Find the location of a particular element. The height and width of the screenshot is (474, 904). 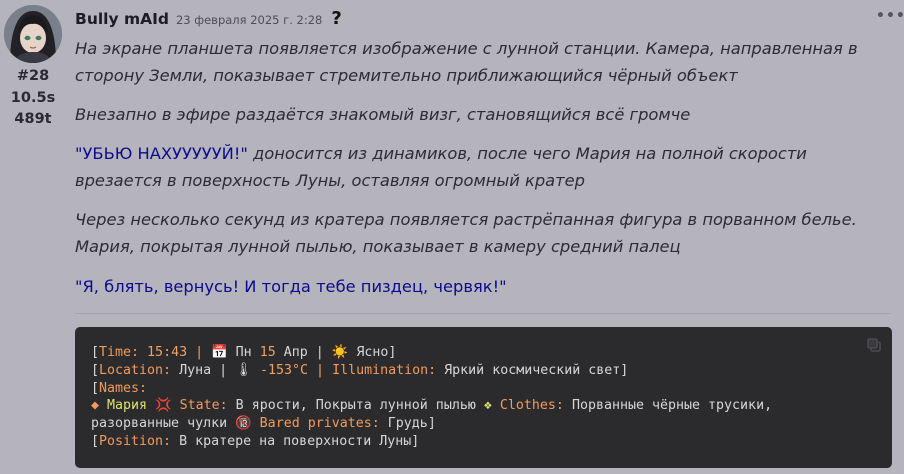

divider is located at coordinates (483, 313).